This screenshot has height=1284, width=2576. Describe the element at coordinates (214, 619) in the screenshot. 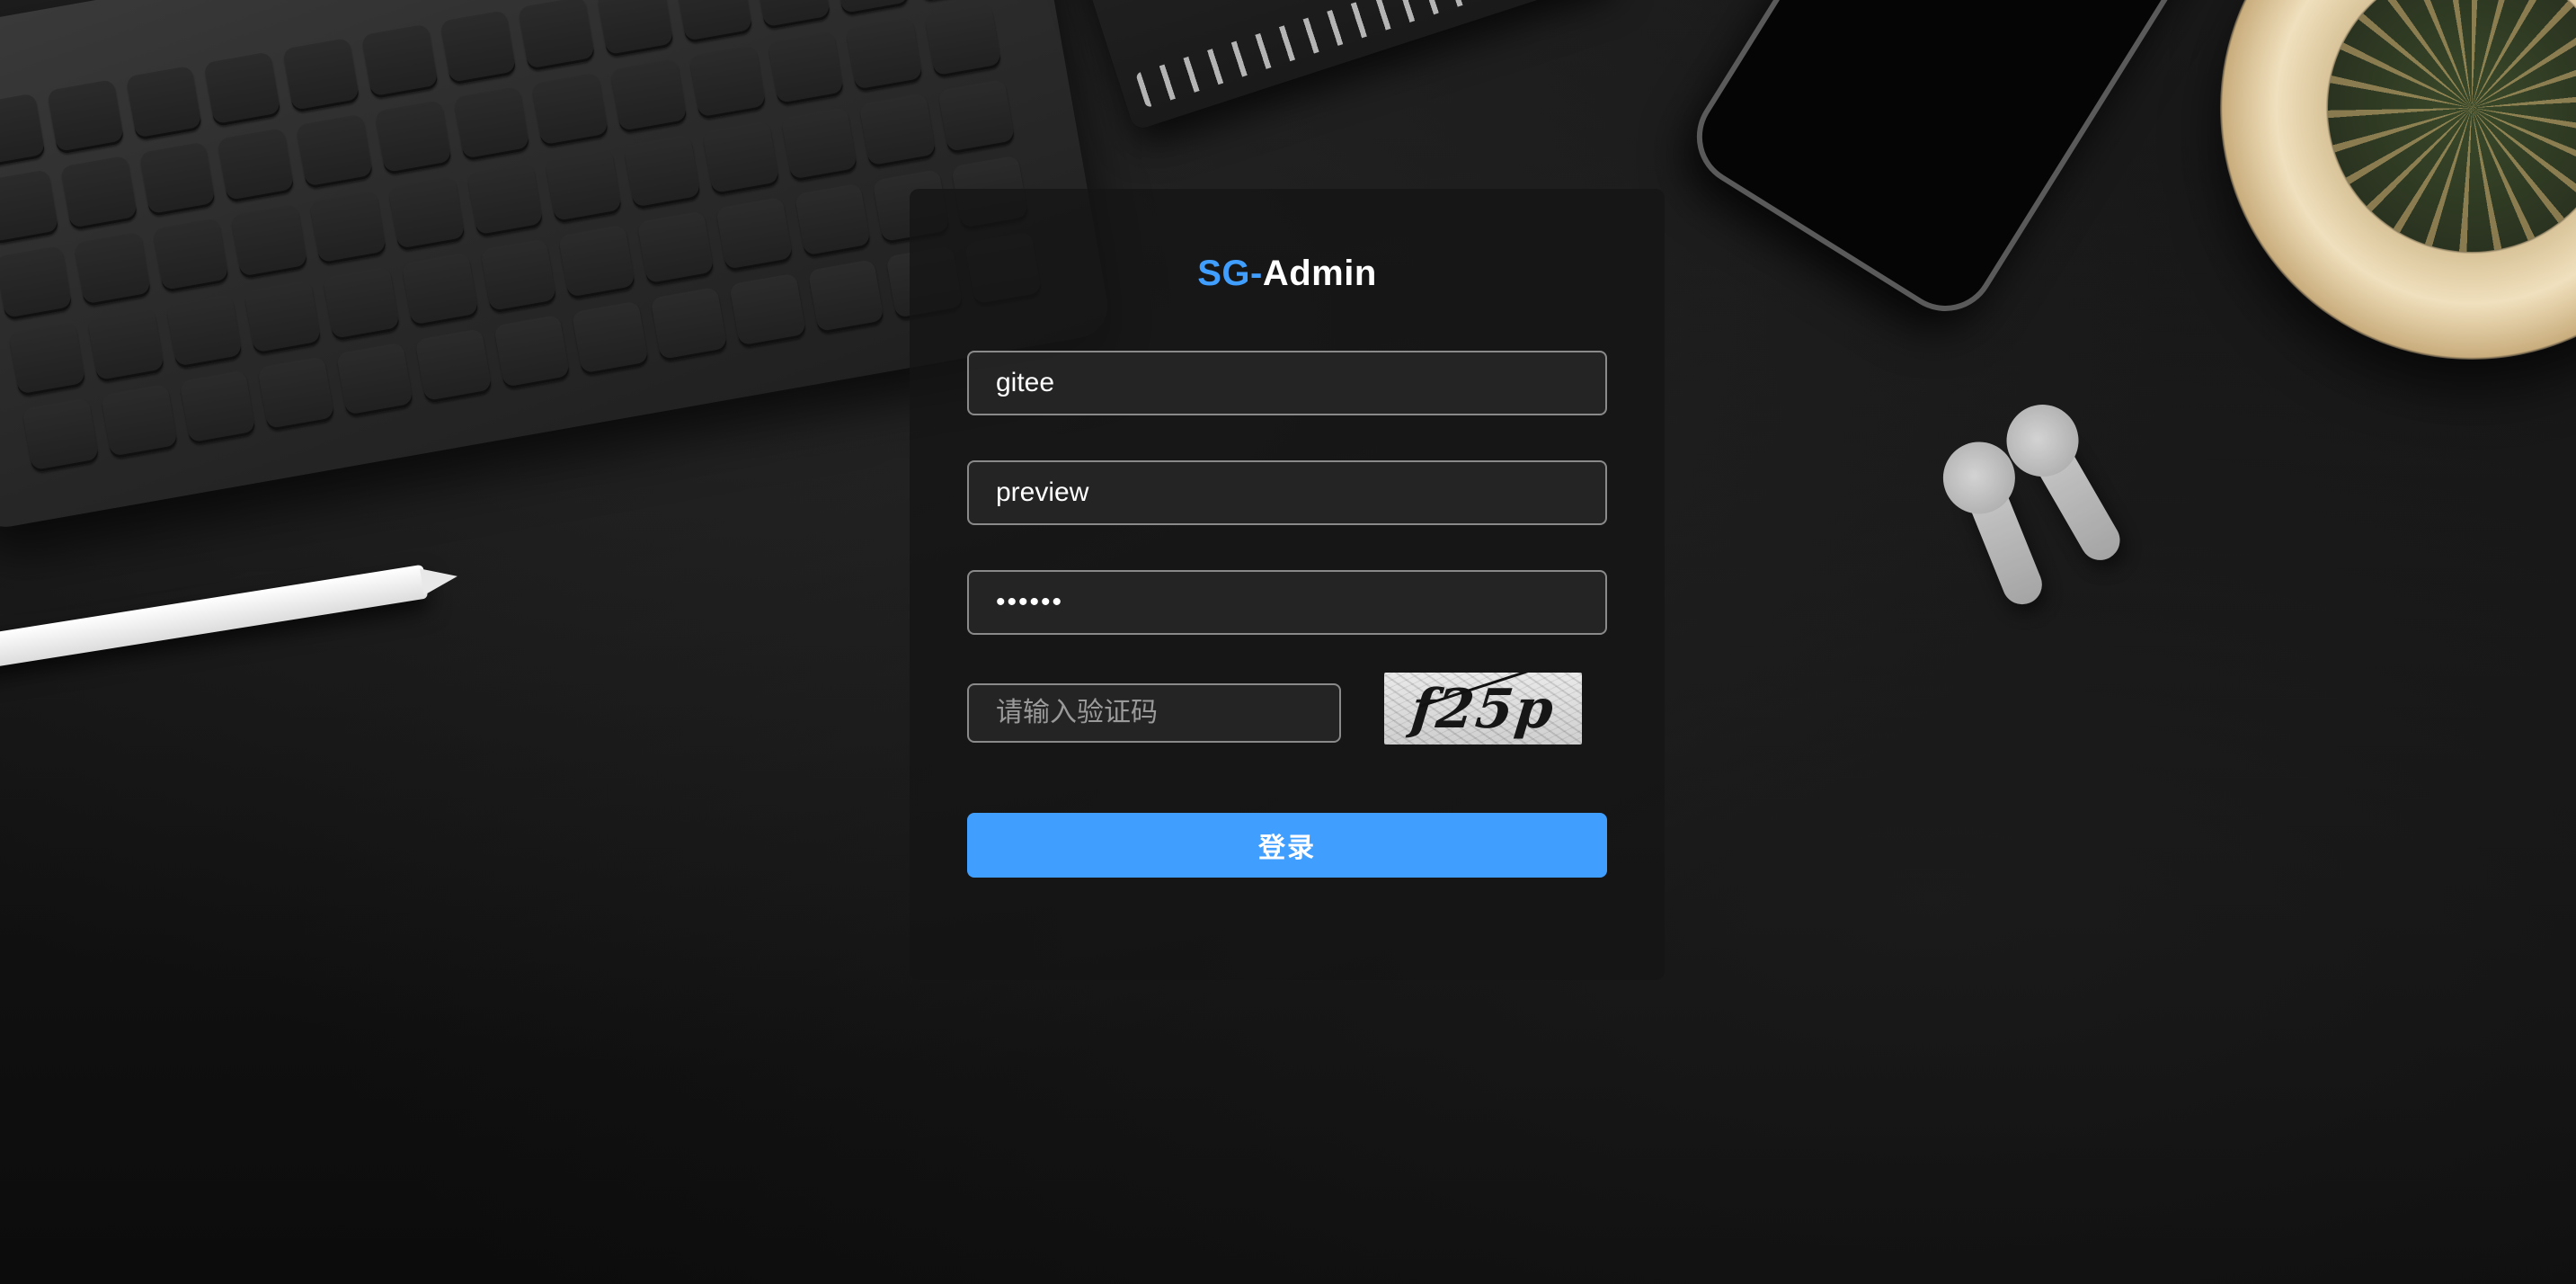

I see `background-stylus` at that location.